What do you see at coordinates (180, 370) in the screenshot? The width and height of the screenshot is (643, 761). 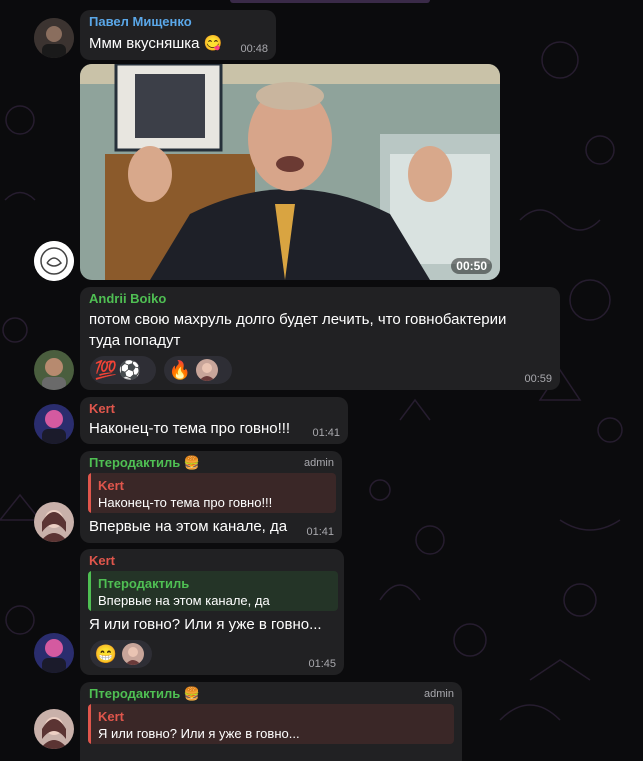 I see `reaction-emoji: 🔥` at bounding box center [180, 370].